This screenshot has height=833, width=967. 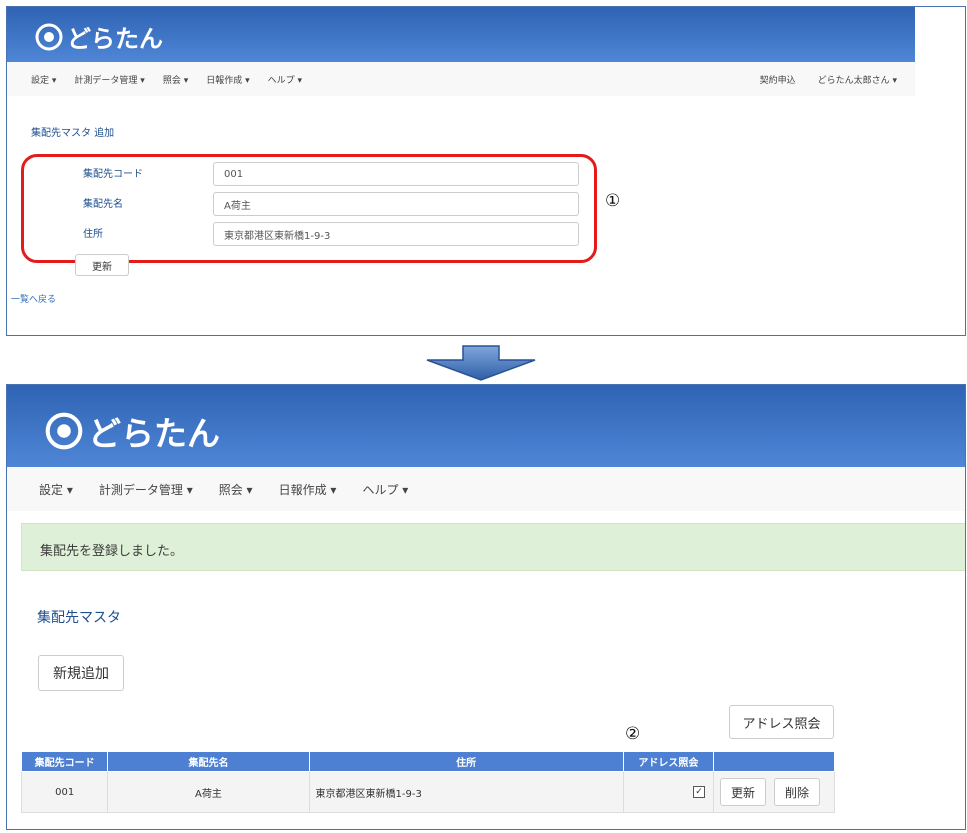 I want to click on col-address-inquiry: アドレス照会, so click(x=668, y=761).